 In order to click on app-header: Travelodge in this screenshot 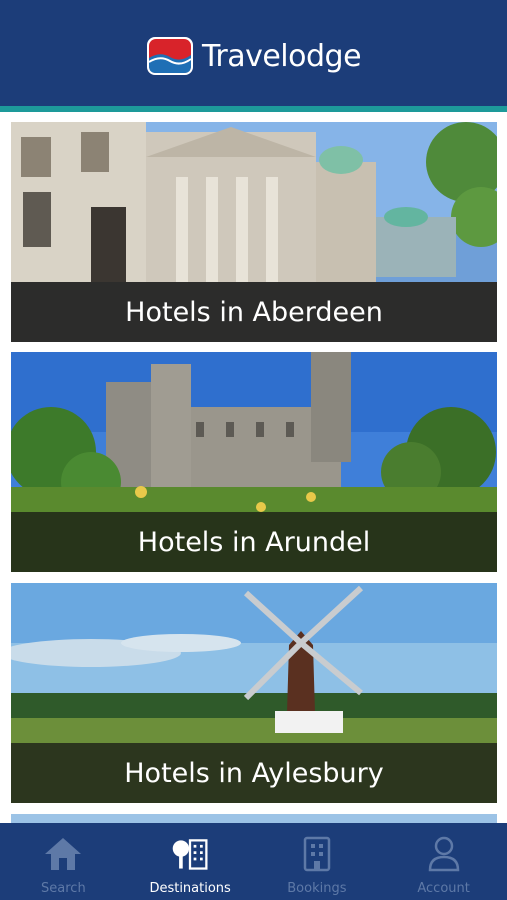, I will do `click(253, 53)`.